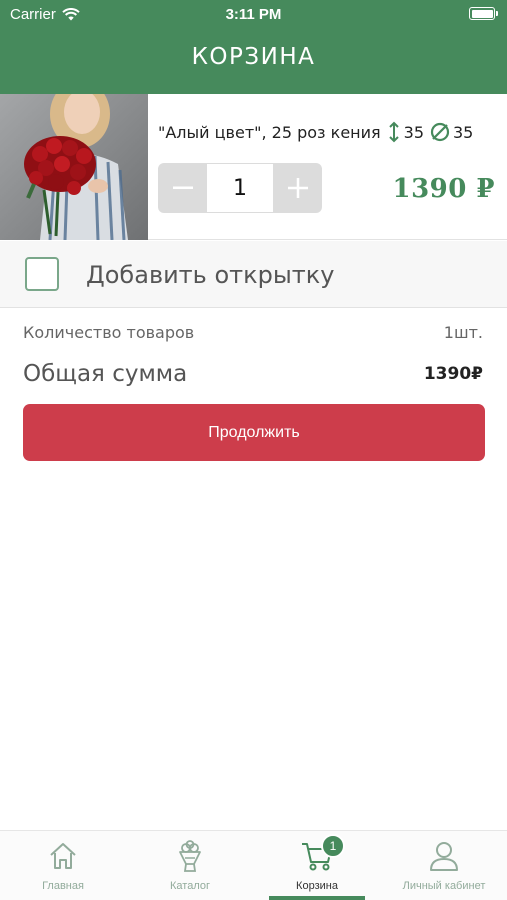  Describe the element at coordinates (105, 374) in the screenshot. I see `total-label: Общая сумма` at that location.